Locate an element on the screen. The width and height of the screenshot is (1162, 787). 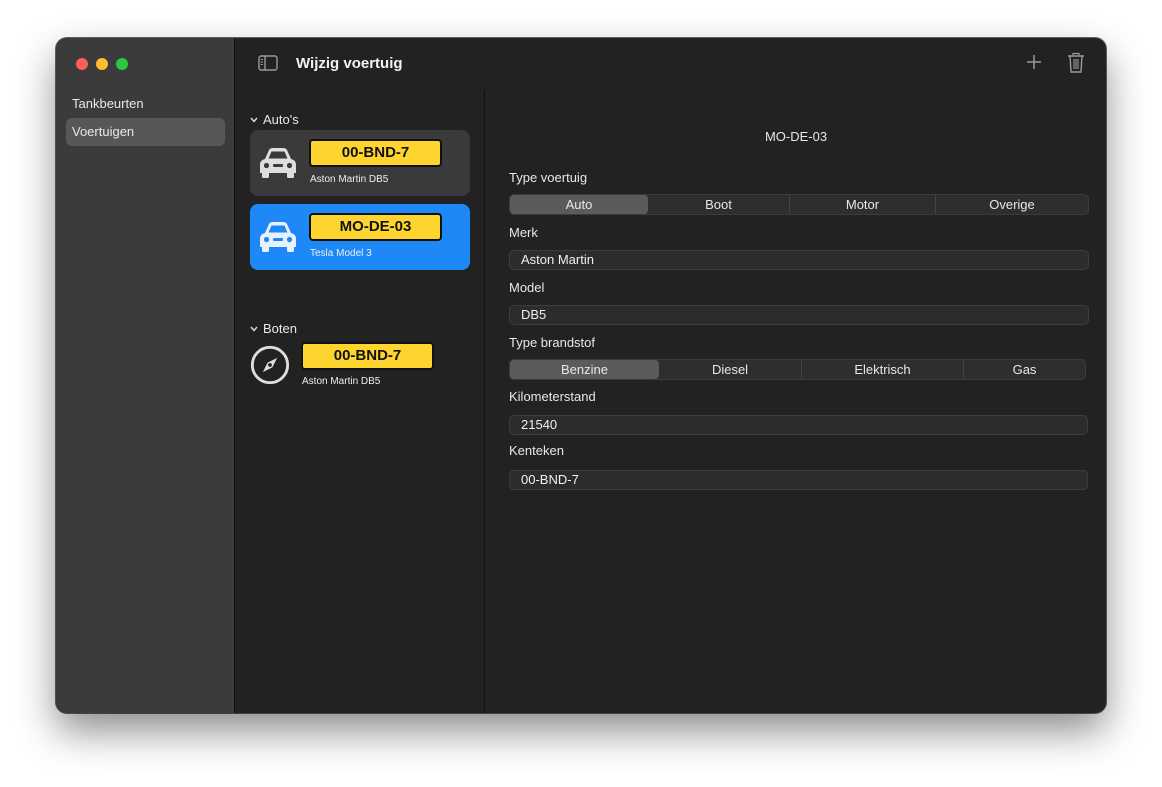
segment-boot: Boot is located at coordinates (718, 204).